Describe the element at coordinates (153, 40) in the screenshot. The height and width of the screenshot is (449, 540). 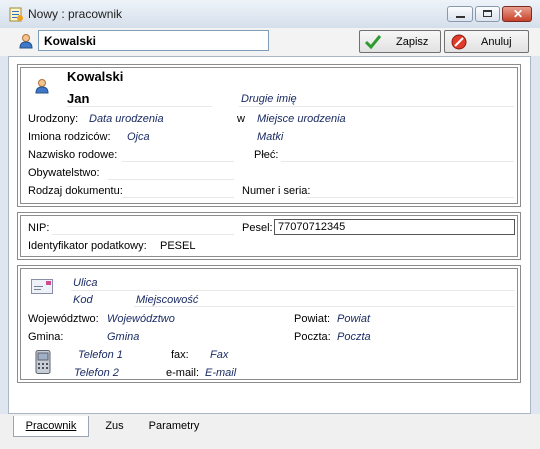
I see `name-input: Kowalski` at that location.